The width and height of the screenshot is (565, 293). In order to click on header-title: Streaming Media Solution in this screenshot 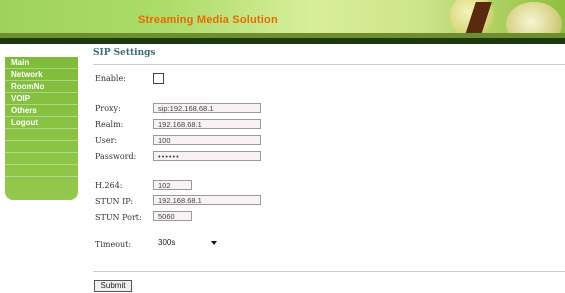, I will do `click(208, 20)`.